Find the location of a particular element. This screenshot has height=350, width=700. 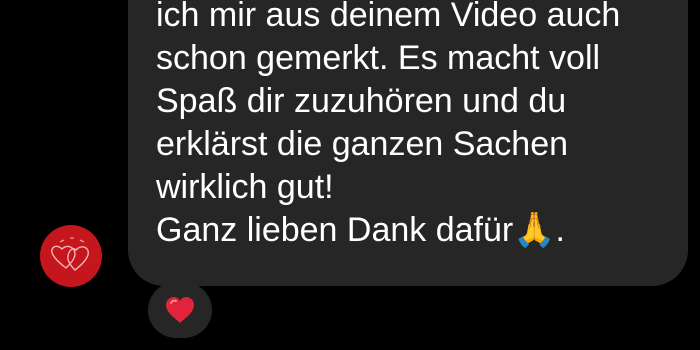

red-heart-icon is located at coordinates (180, 310).